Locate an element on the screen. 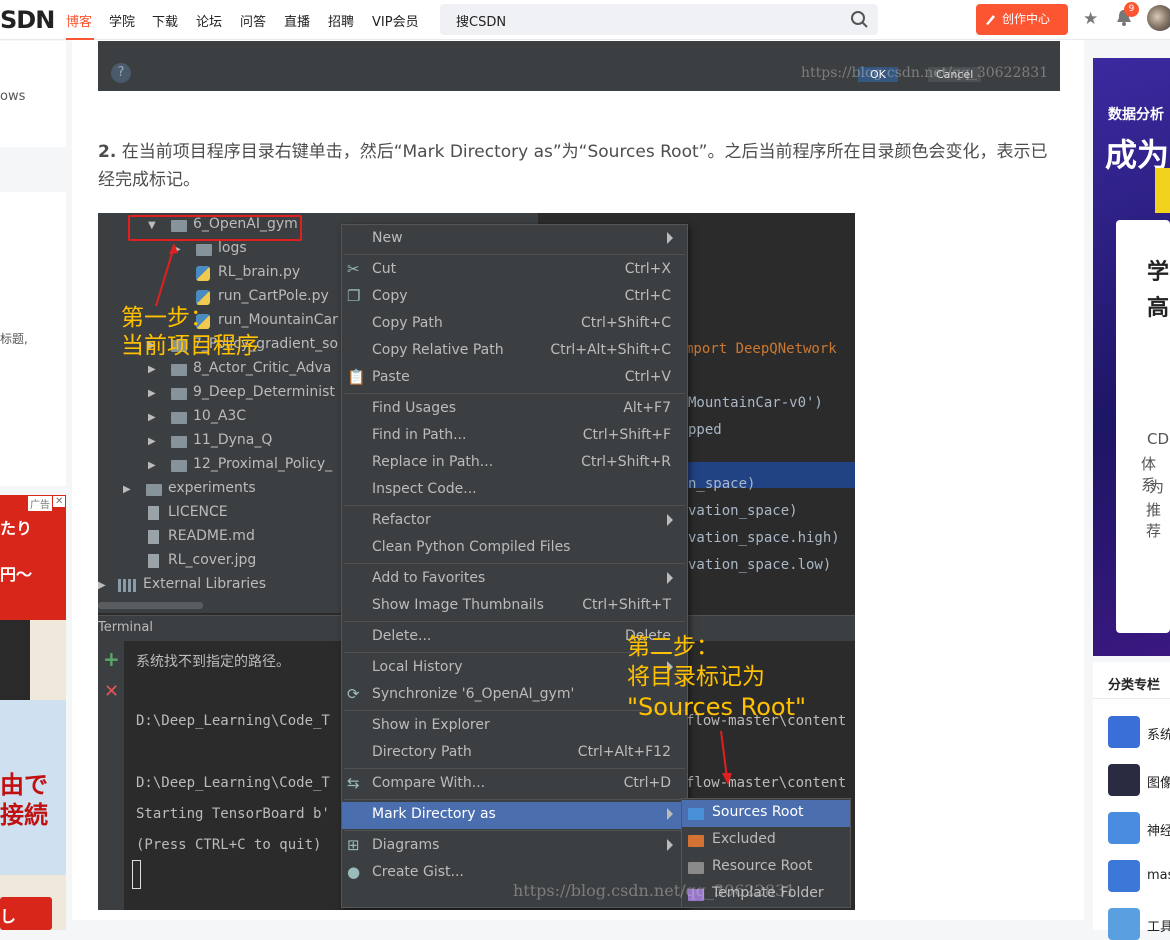 The height and width of the screenshot is (940, 1170). paste-icon: 📋 is located at coordinates (356, 377).